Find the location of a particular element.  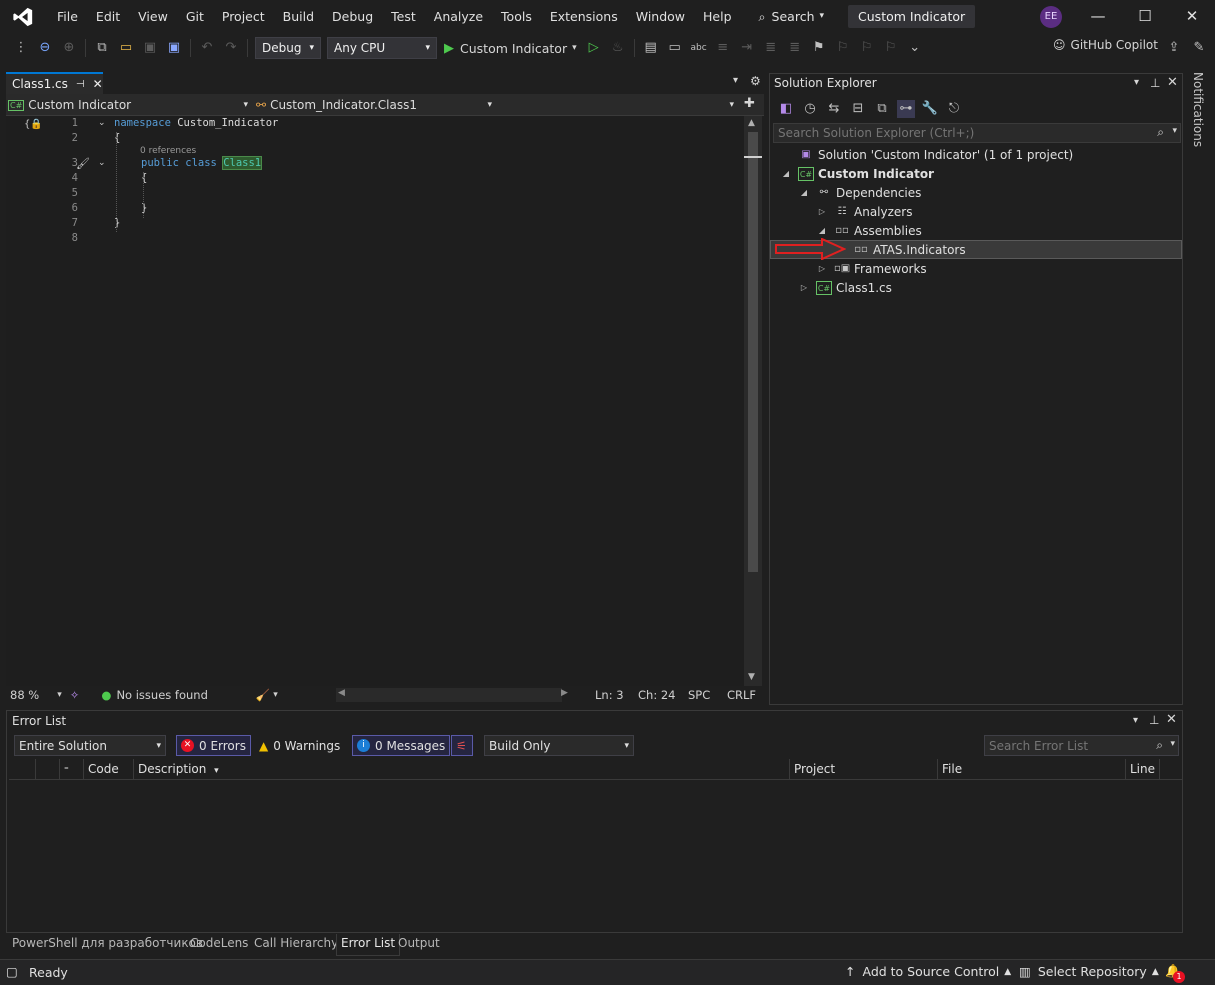

tab-developer-powershell: PowerShell для разработчиков is located at coordinates (107, 945).